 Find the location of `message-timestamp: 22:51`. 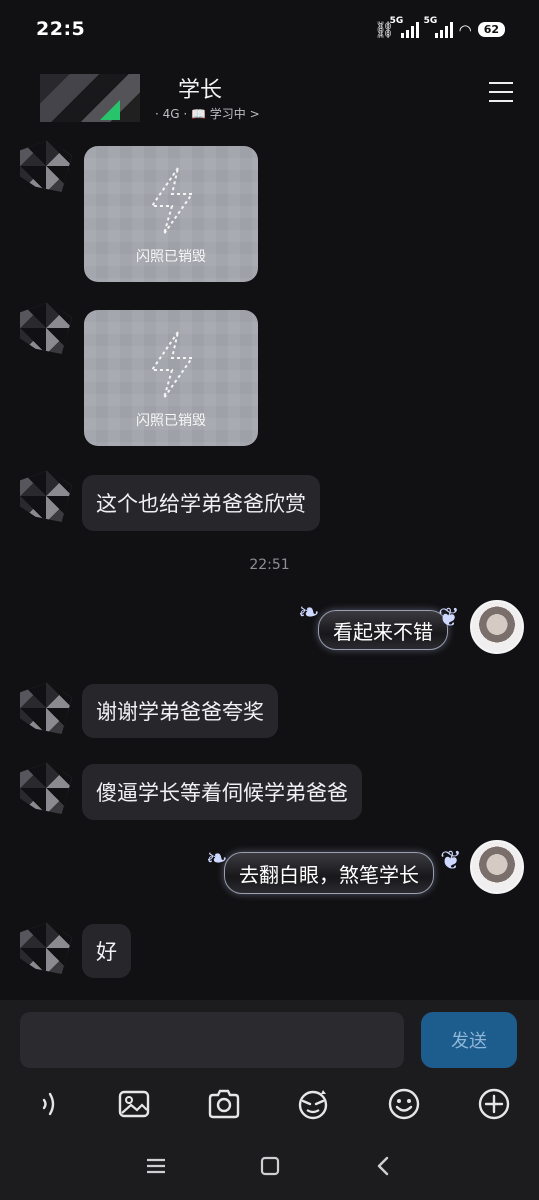

message-timestamp: 22:51 is located at coordinates (269, 565).